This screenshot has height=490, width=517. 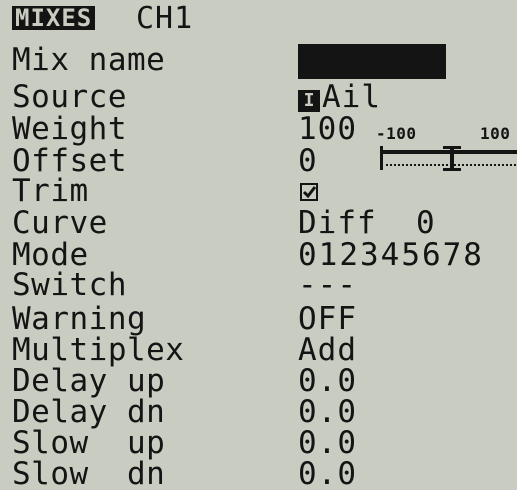 I want to click on switch-value: ---, so click(x=327, y=285).